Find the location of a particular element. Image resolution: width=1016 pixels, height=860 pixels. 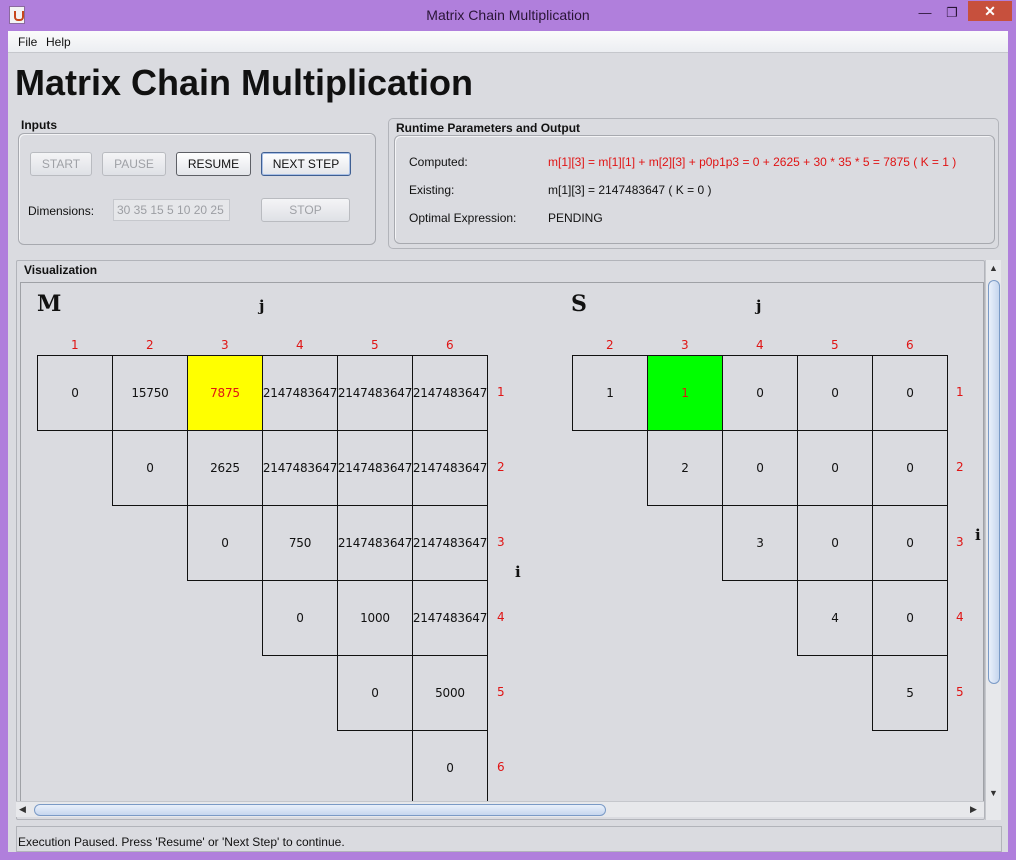

resume-button: RESUME is located at coordinates (213, 164).